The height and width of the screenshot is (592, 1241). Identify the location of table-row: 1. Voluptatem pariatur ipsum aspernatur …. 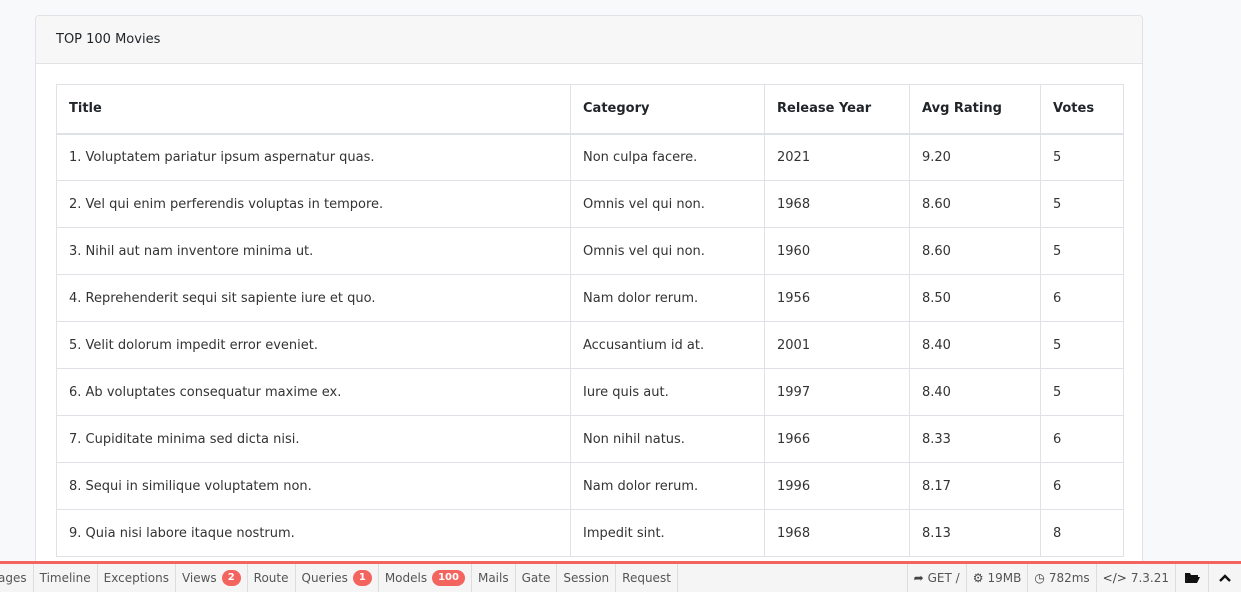
(590, 157).